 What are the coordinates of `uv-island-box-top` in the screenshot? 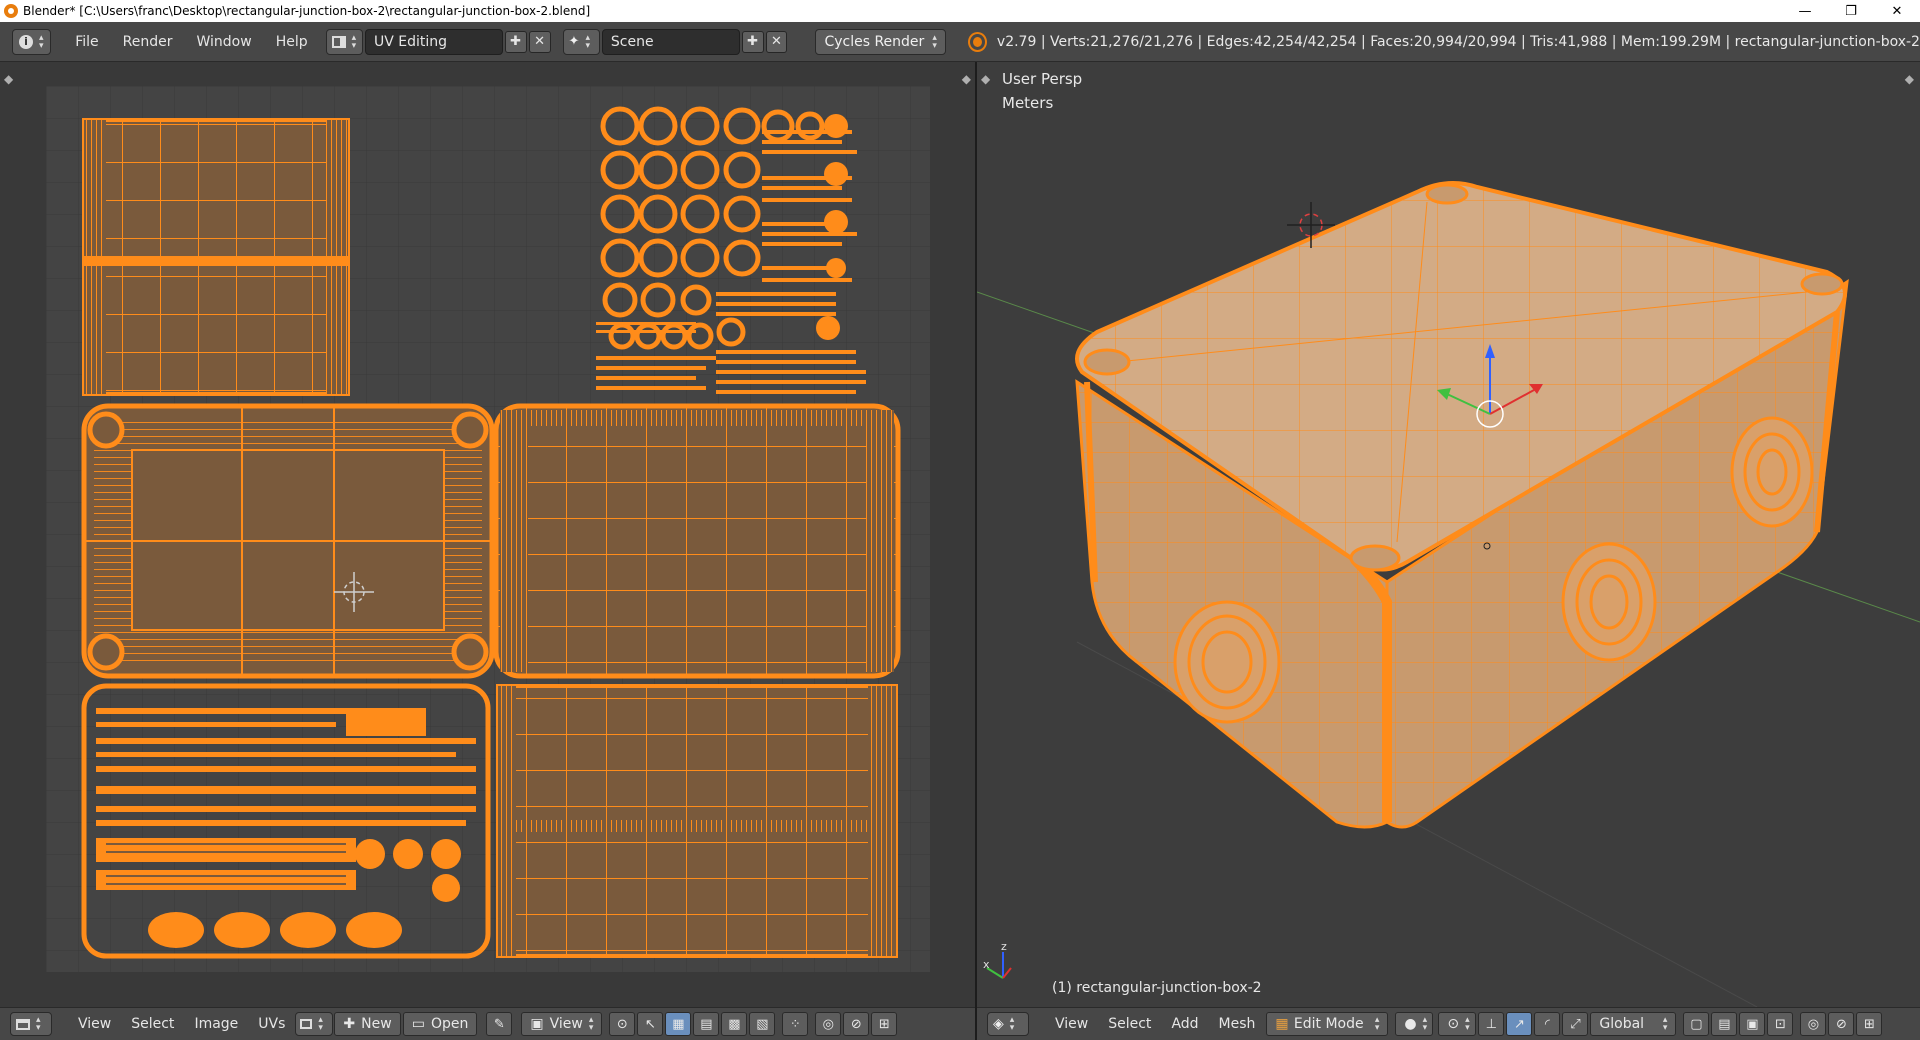 It's located at (697, 541).